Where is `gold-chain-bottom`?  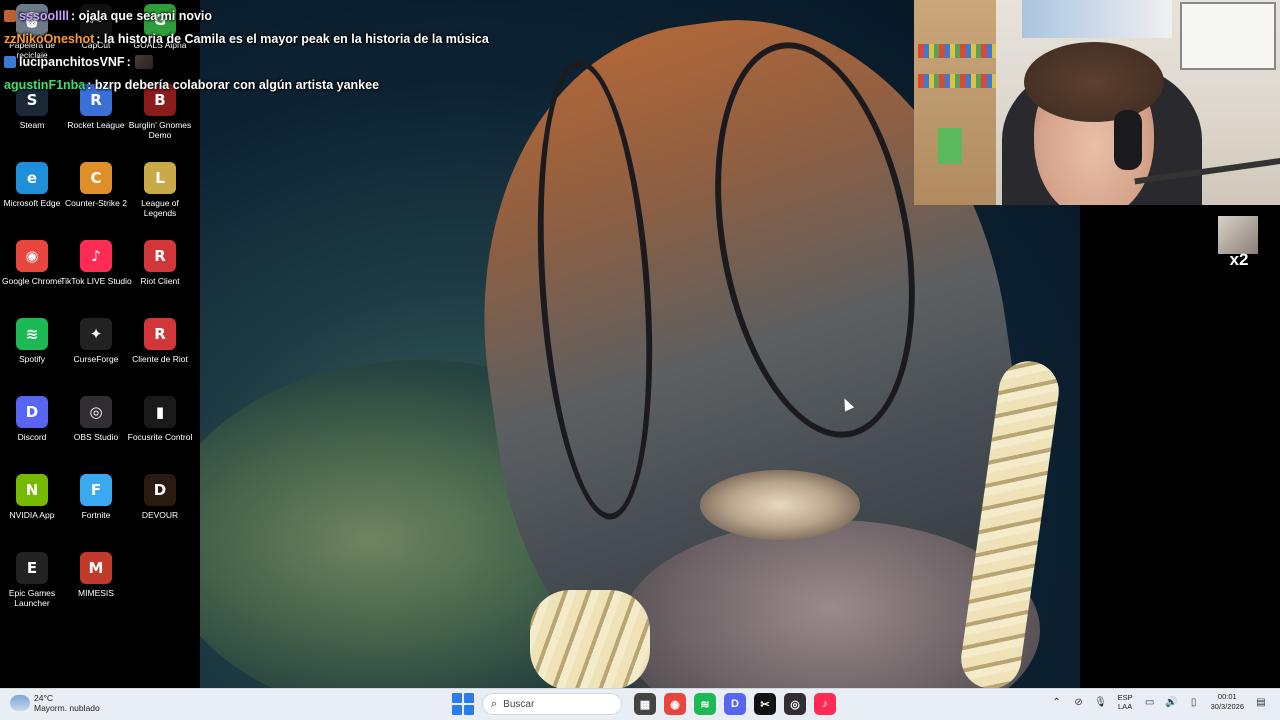
gold-chain-bottom is located at coordinates (590, 639).